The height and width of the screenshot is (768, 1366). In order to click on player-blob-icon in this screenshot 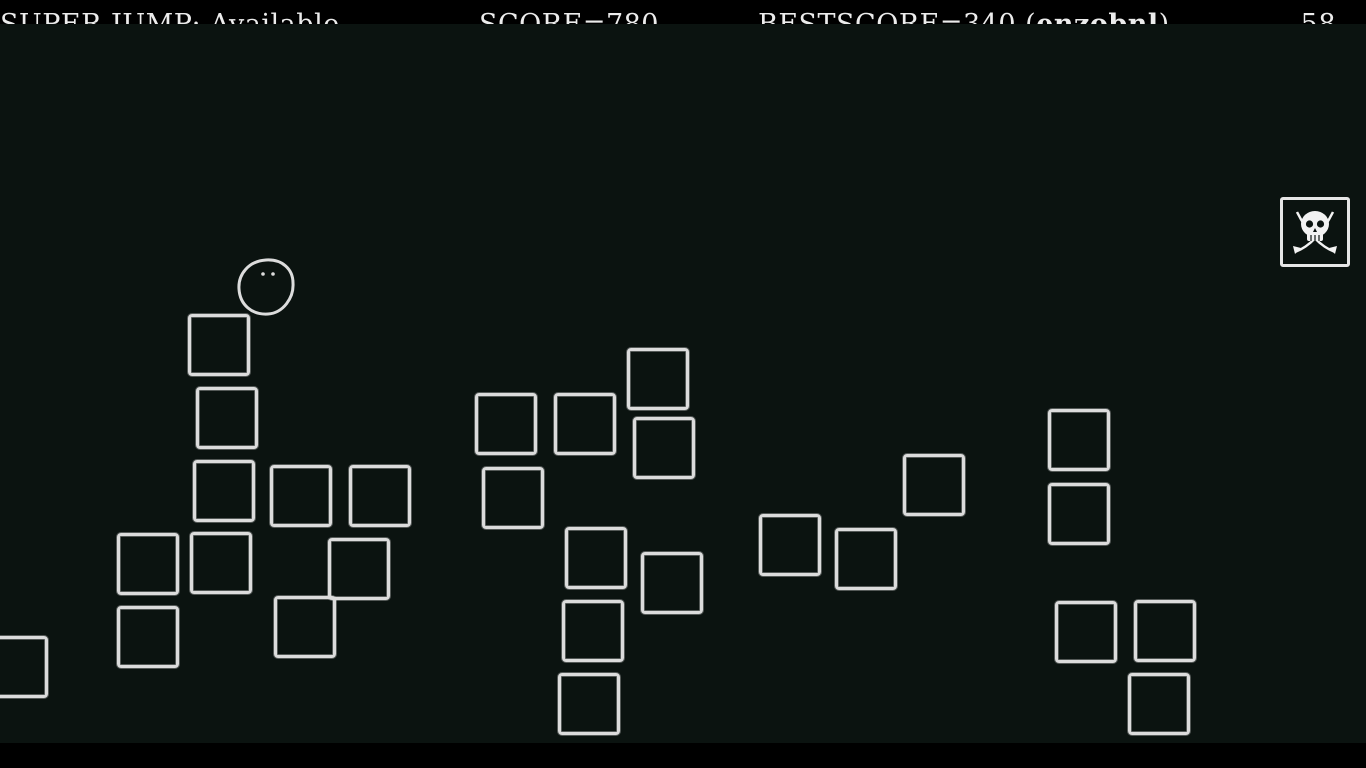, I will do `click(266, 287)`.